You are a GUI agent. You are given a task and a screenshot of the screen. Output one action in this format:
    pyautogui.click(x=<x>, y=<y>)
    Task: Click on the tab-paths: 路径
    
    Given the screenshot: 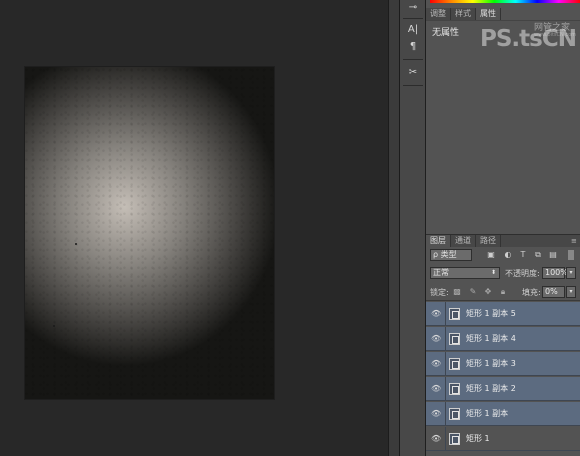 What is the action you would take?
    pyautogui.click(x=488, y=241)
    